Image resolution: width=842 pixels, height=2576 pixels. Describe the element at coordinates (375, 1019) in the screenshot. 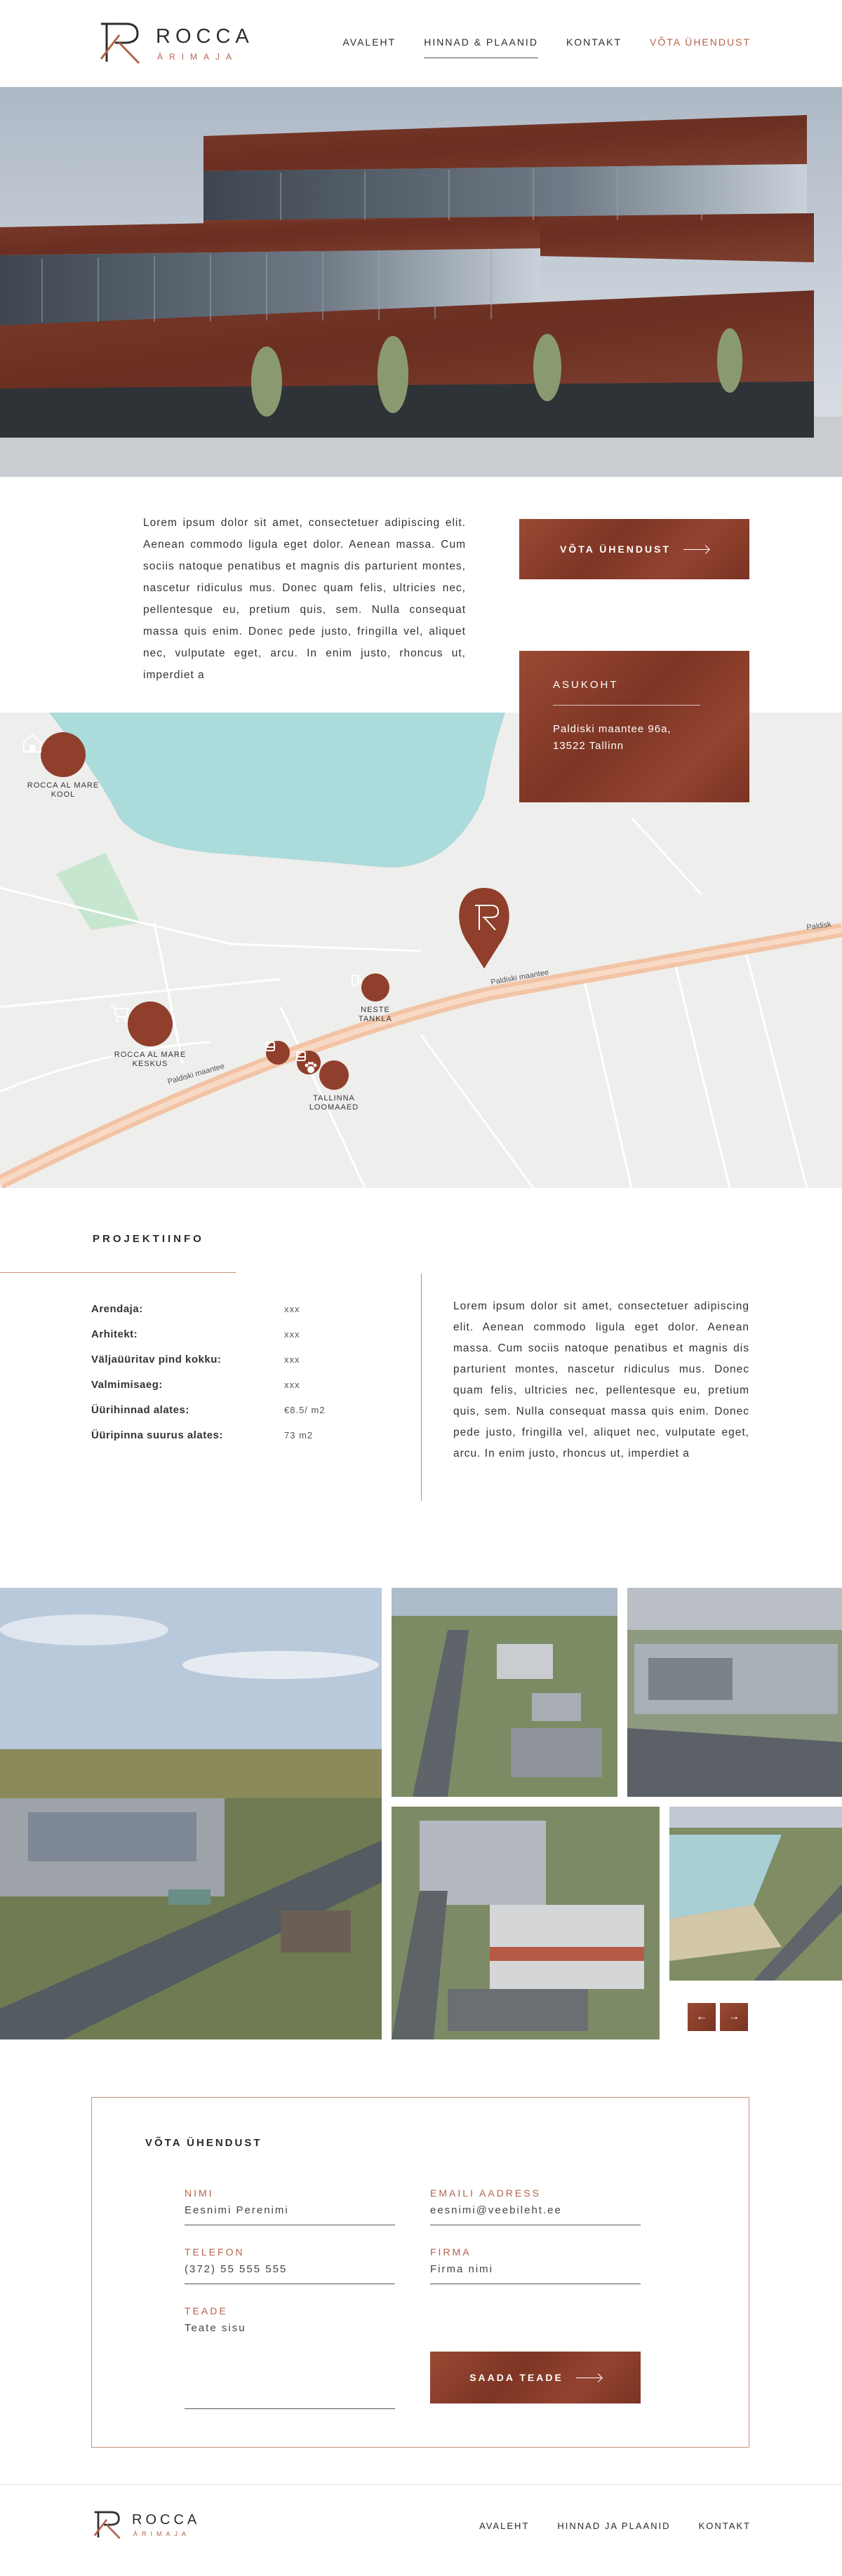

I see `poi-label: TANKLA` at that location.